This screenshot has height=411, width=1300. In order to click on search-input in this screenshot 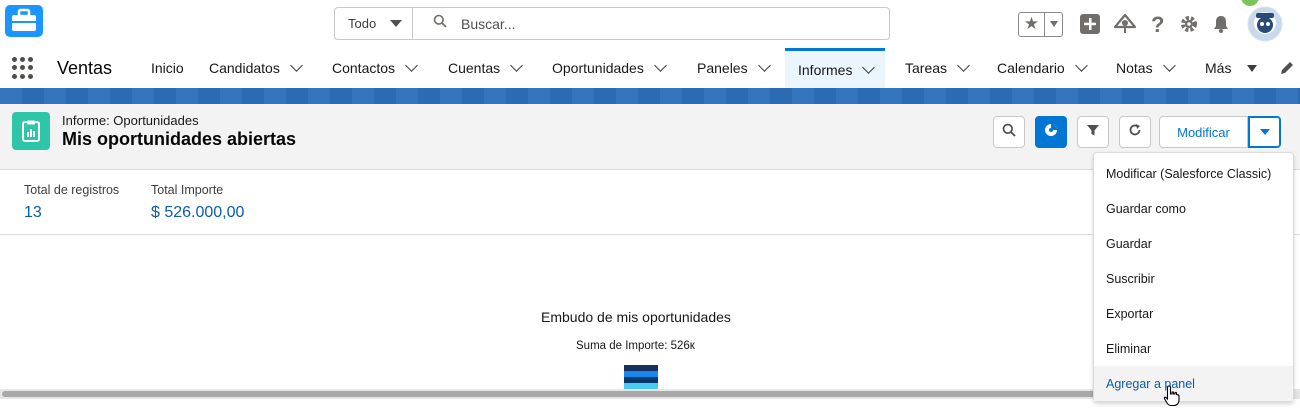, I will do `click(651, 23)`.